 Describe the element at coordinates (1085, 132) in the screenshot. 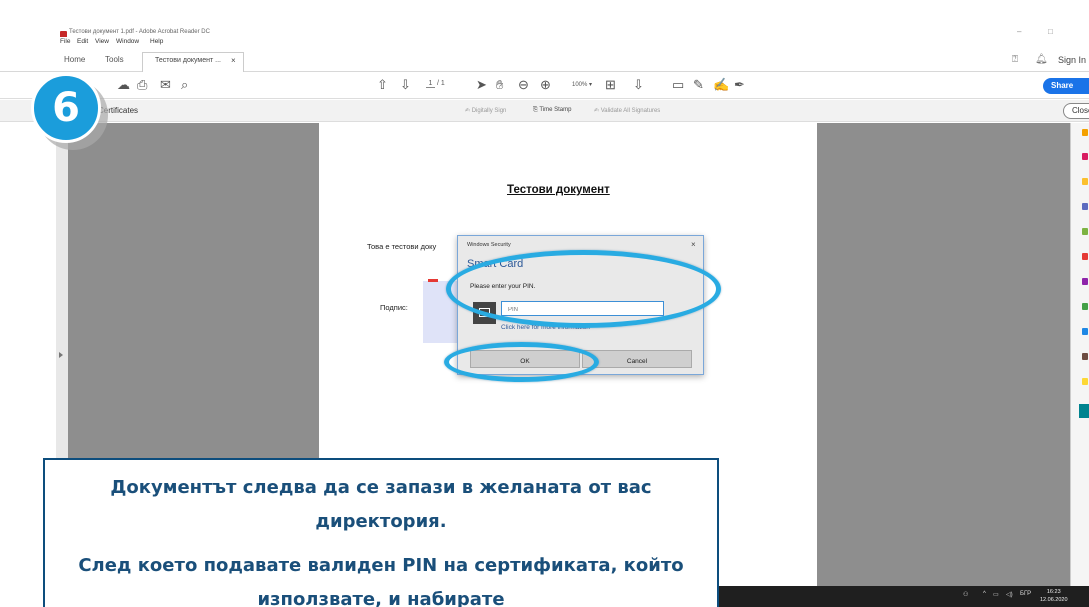

I see `export-pdf-icon` at that location.